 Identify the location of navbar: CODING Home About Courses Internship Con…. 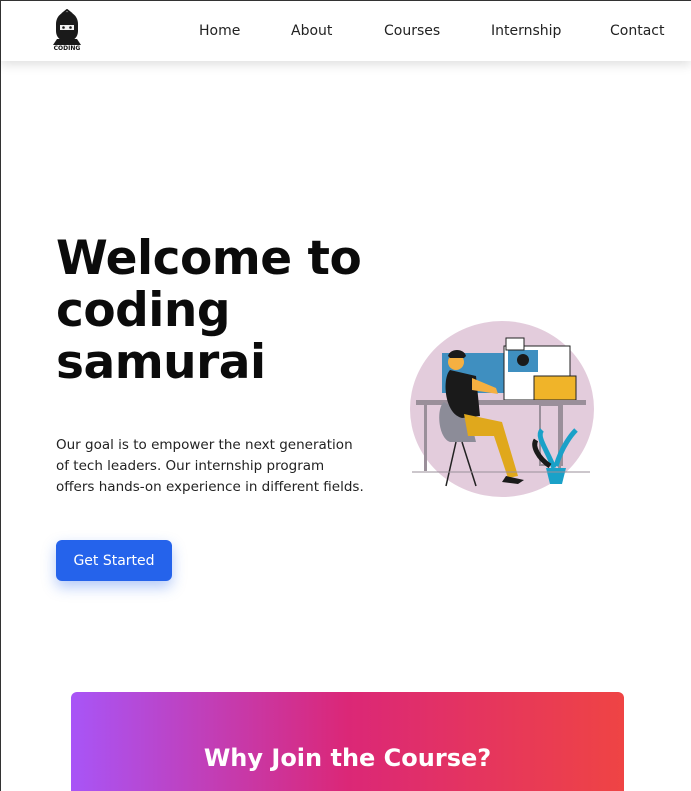
(346, 30).